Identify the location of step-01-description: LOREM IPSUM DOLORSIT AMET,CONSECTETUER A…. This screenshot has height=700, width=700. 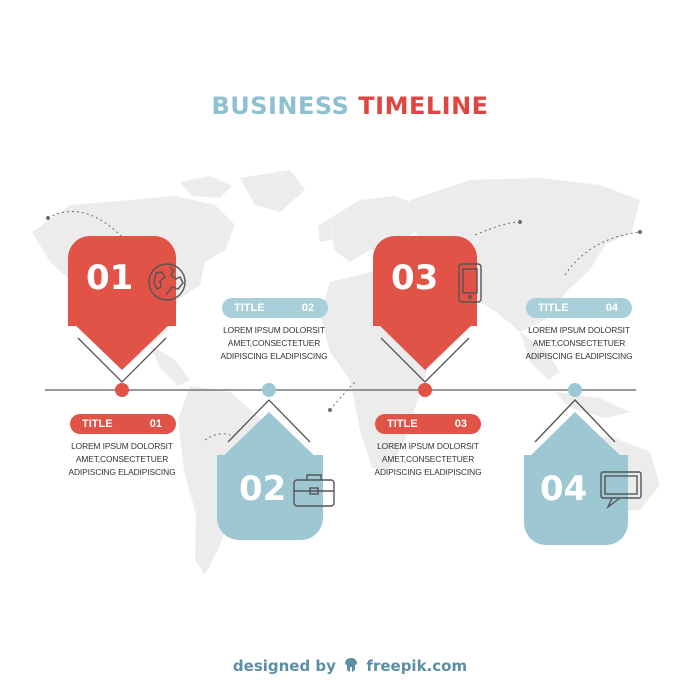
(122, 459).